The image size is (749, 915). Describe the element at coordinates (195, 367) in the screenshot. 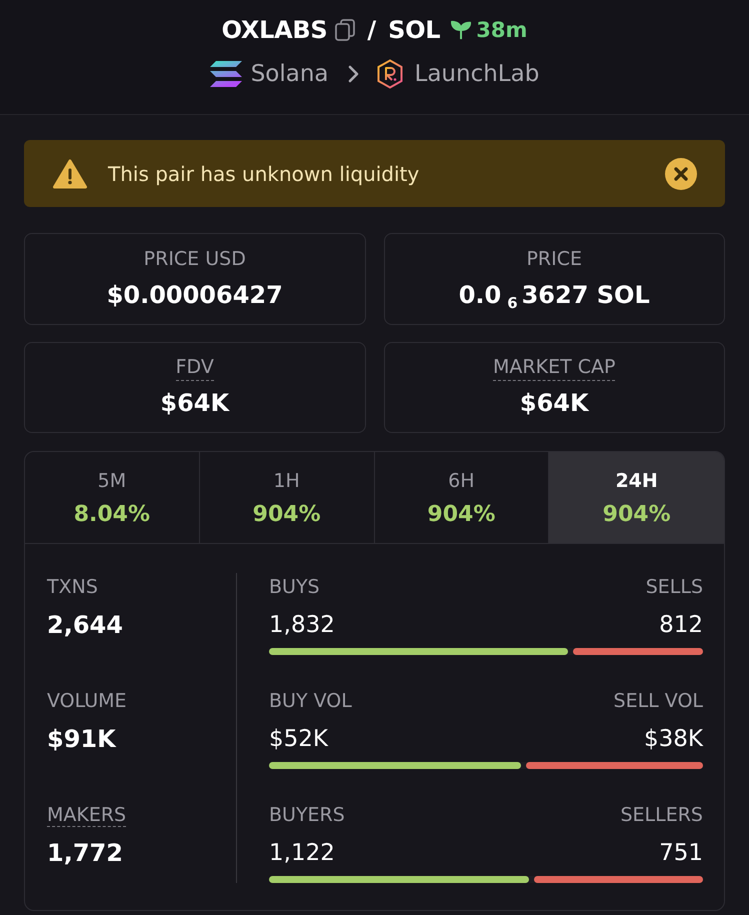

I see `stat-label: FDV` at that location.